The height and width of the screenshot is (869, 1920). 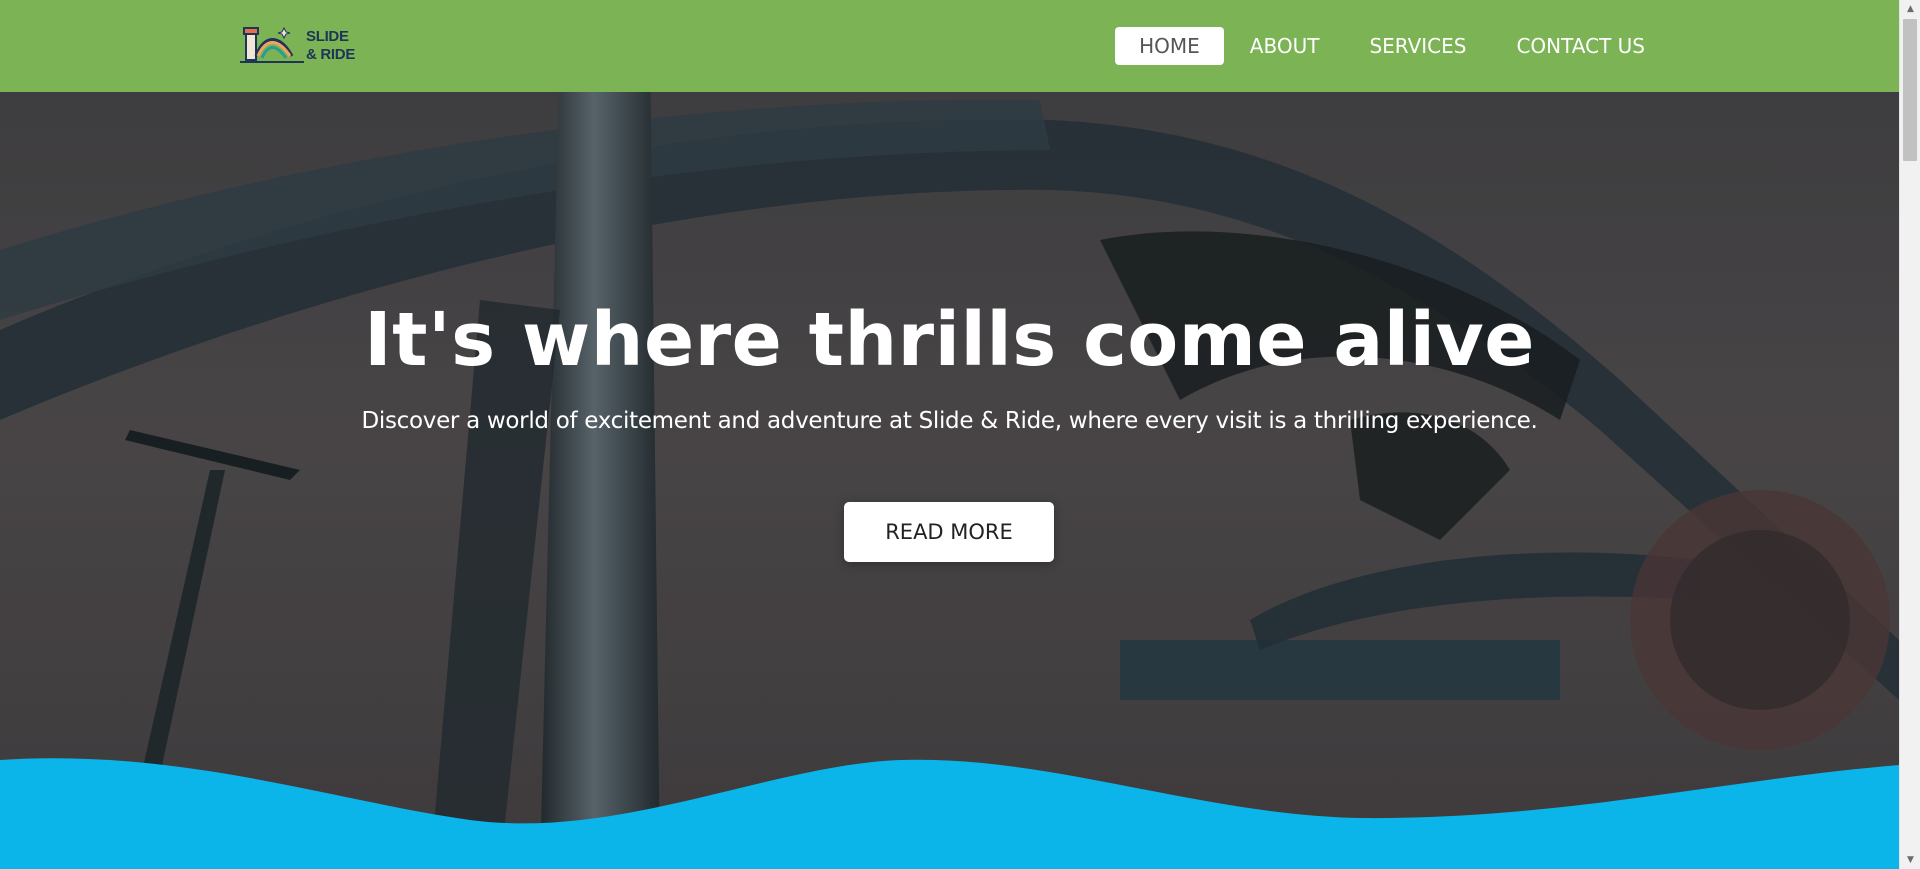 I want to click on scrollbar-thumb, so click(x=1910, y=90).